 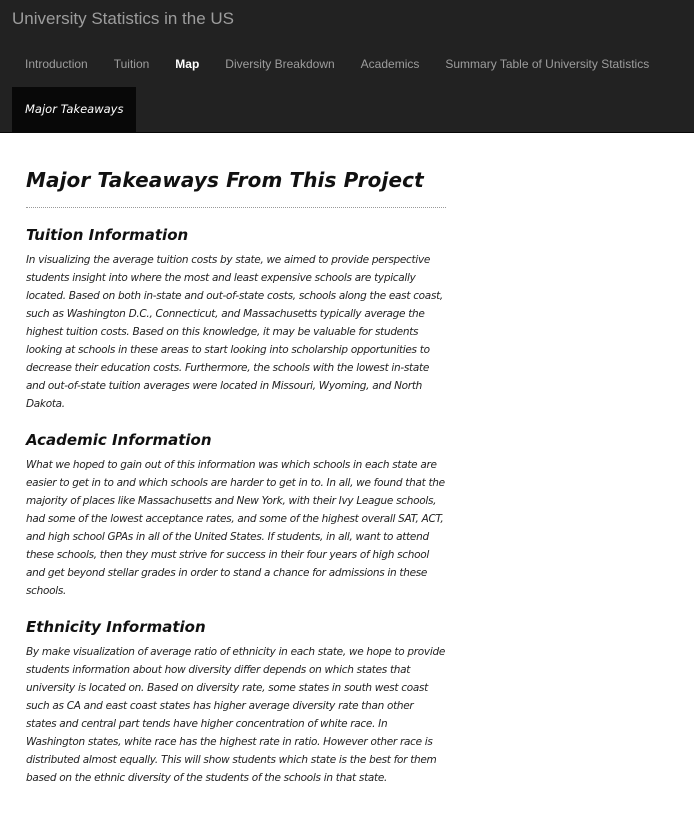 I want to click on nav-item-summary-table: Summary Table of University Statistics, so click(x=547, y=64).